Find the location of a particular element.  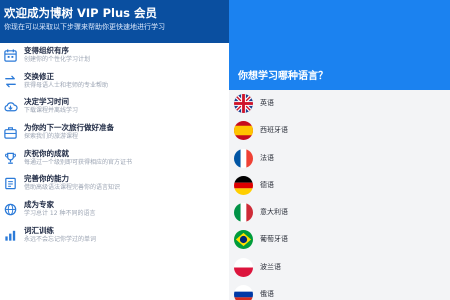

language-option-english: 英语 is located at coordinates (339, 103).